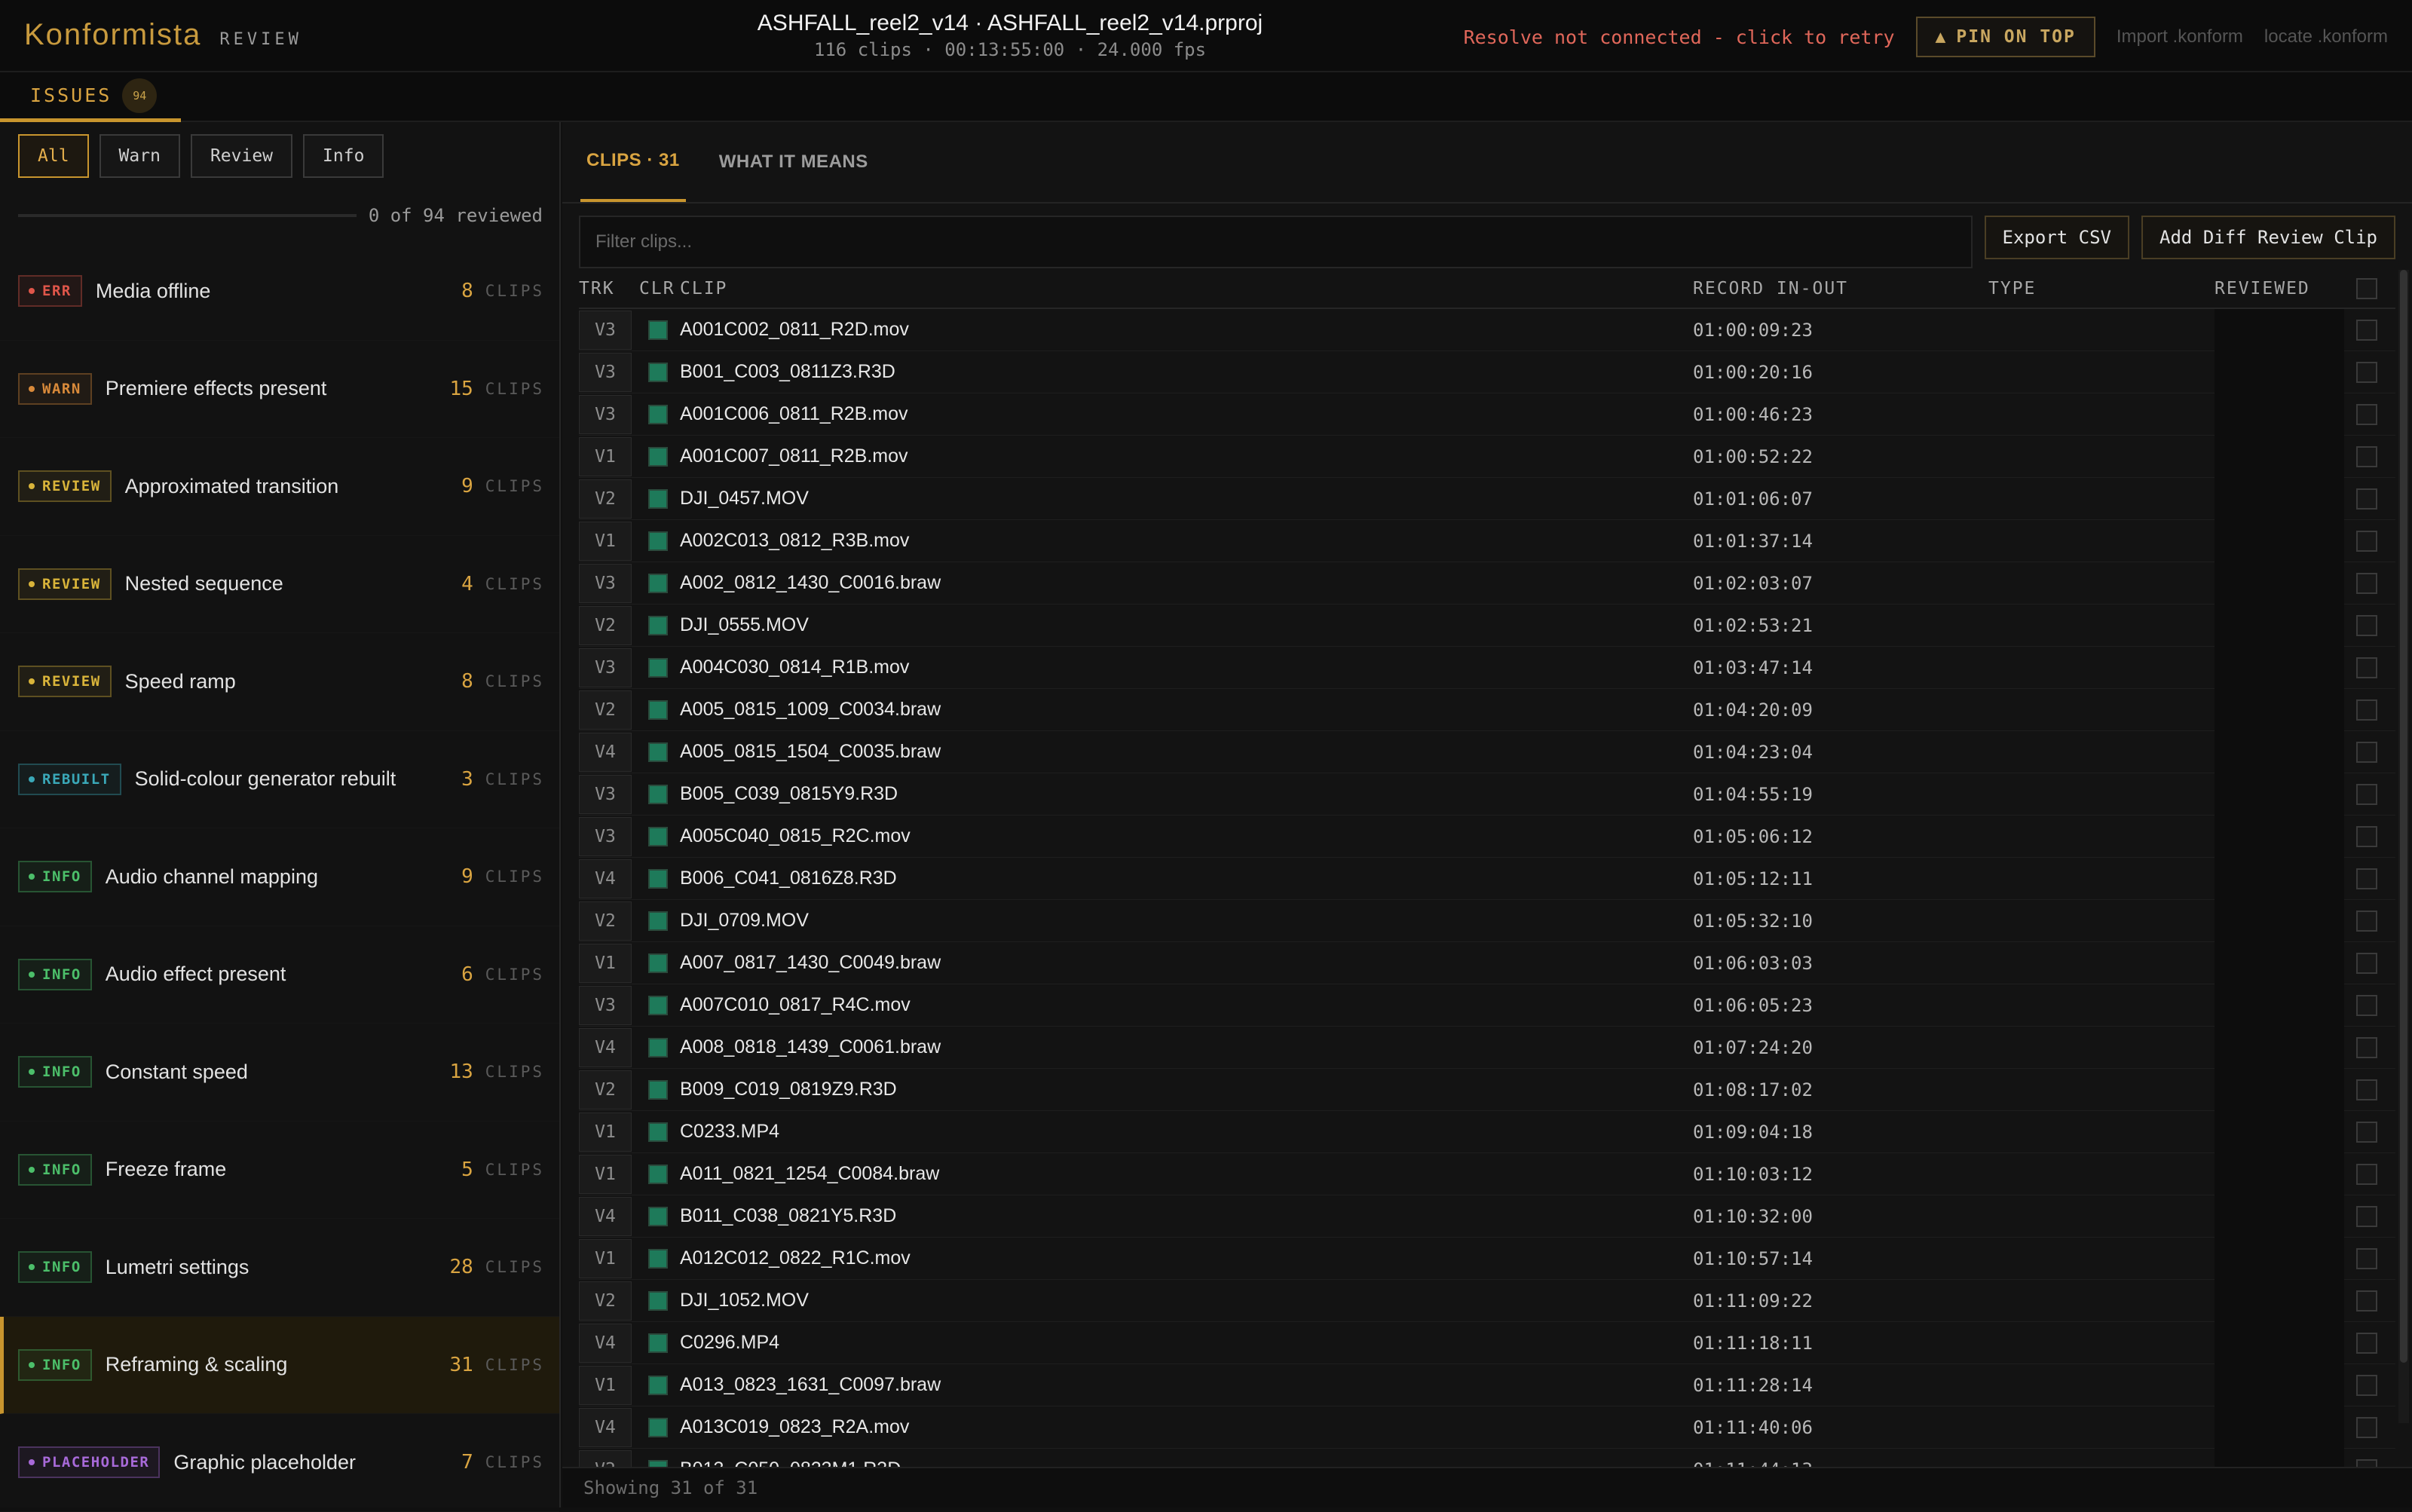  I want to click on resolve-status-link: Resolve not connected - click to retry, so click(1680, 37).